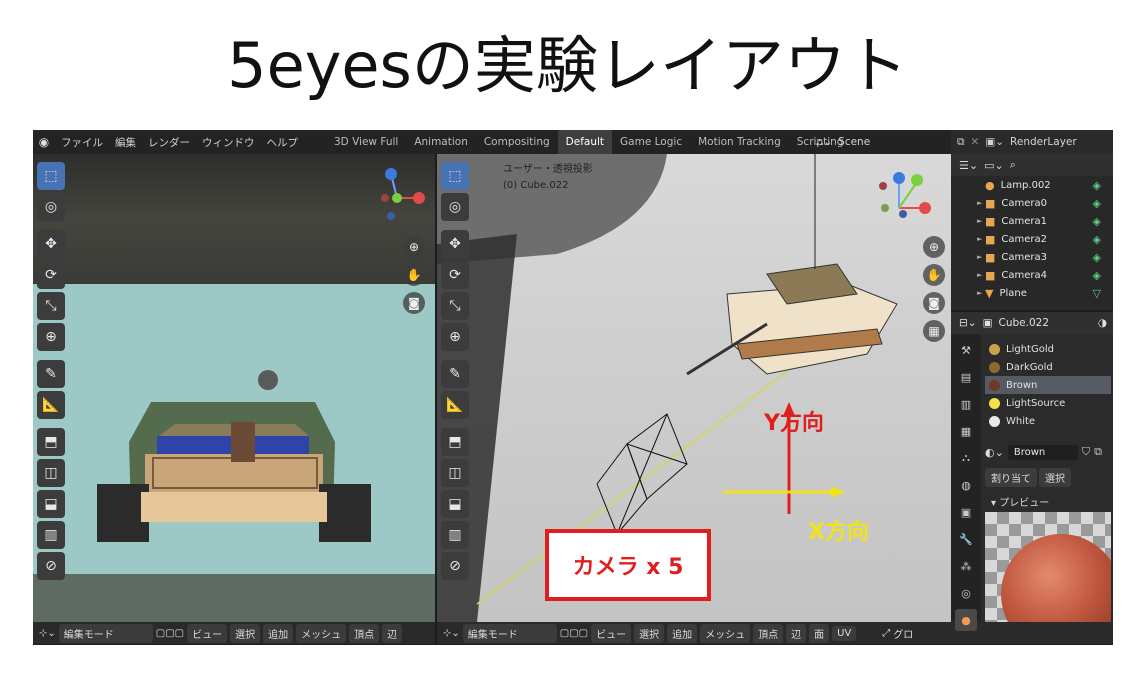 The height and width of the screenshot is (697, 1135). Describe the element at coordinates (585, 142) in the screenshot. I see `tab-default: Default` at that location.